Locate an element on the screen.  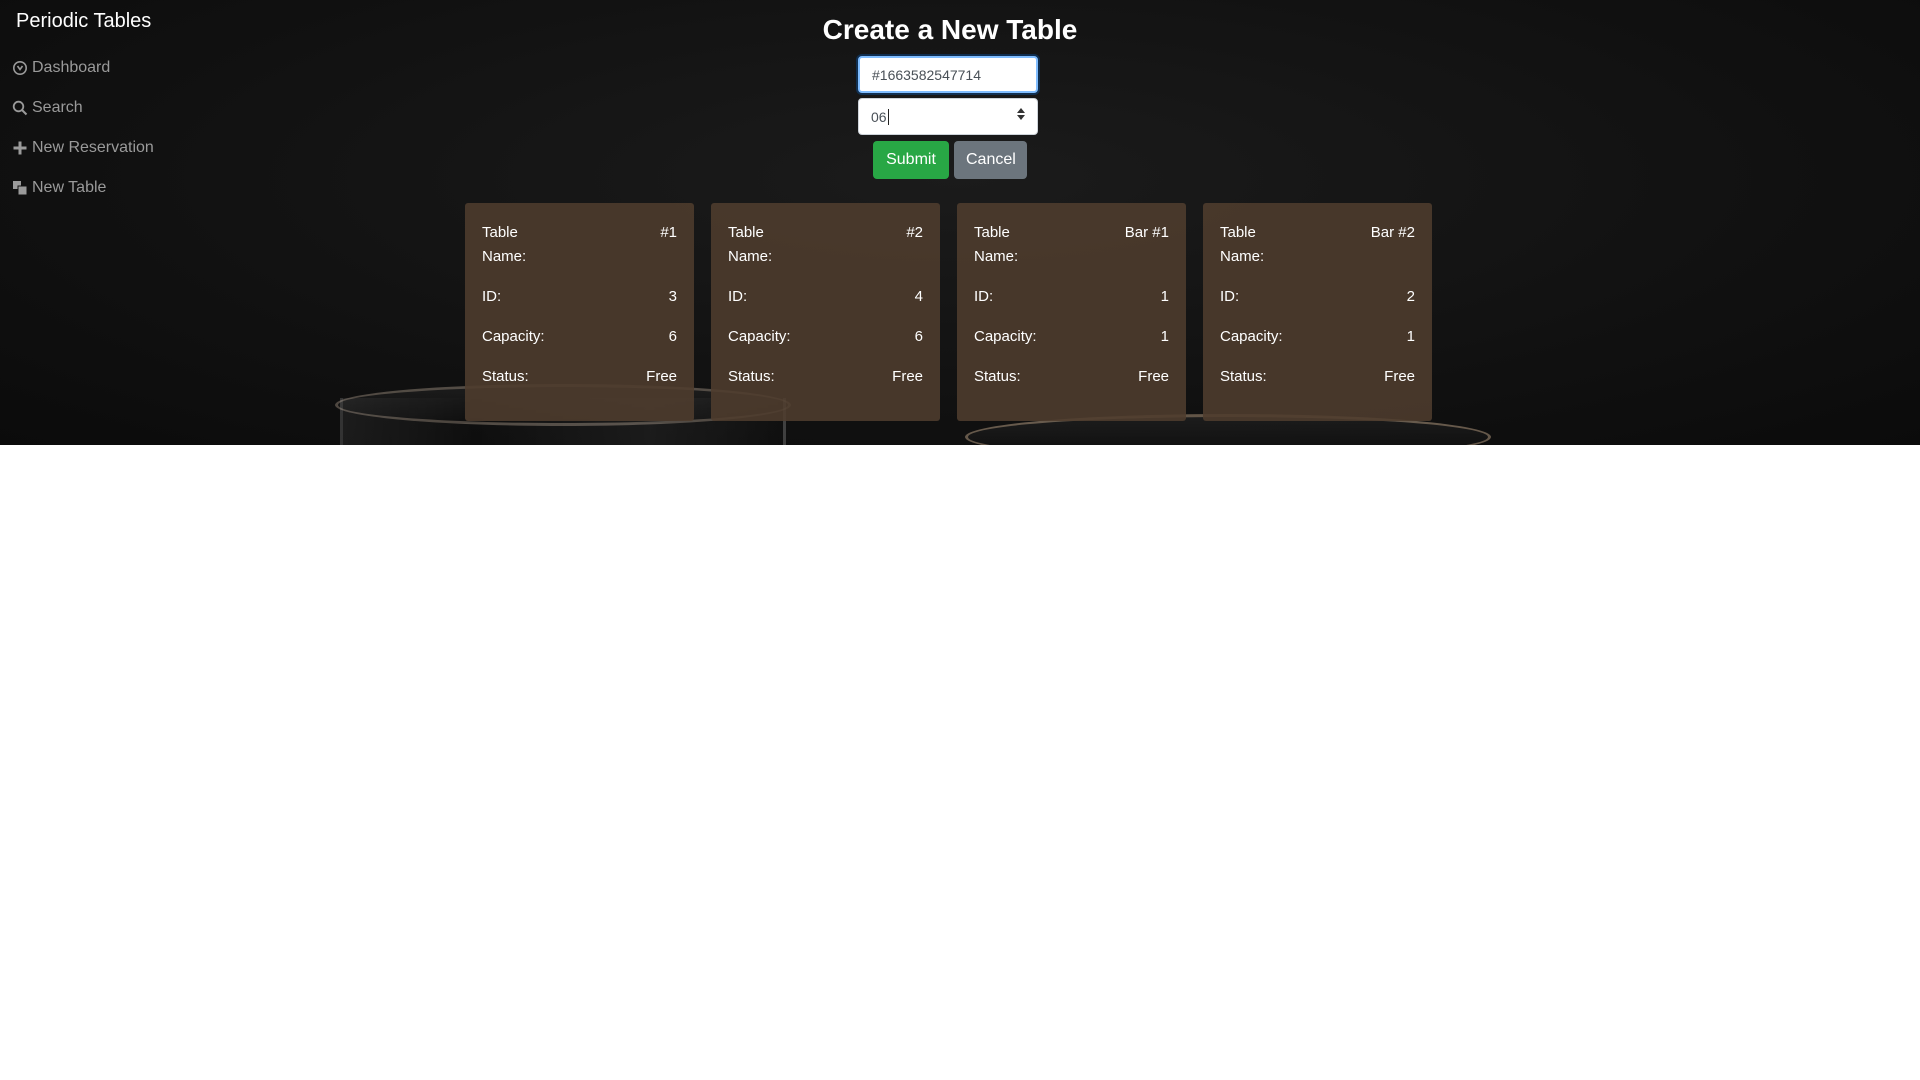
table-name-value: #1663582547714 is located at coordinates (927, 74).